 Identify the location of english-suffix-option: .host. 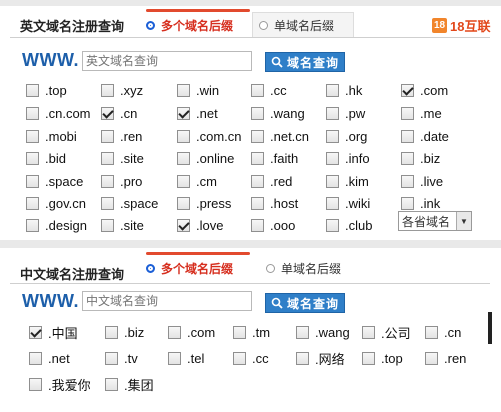
(274, 203).